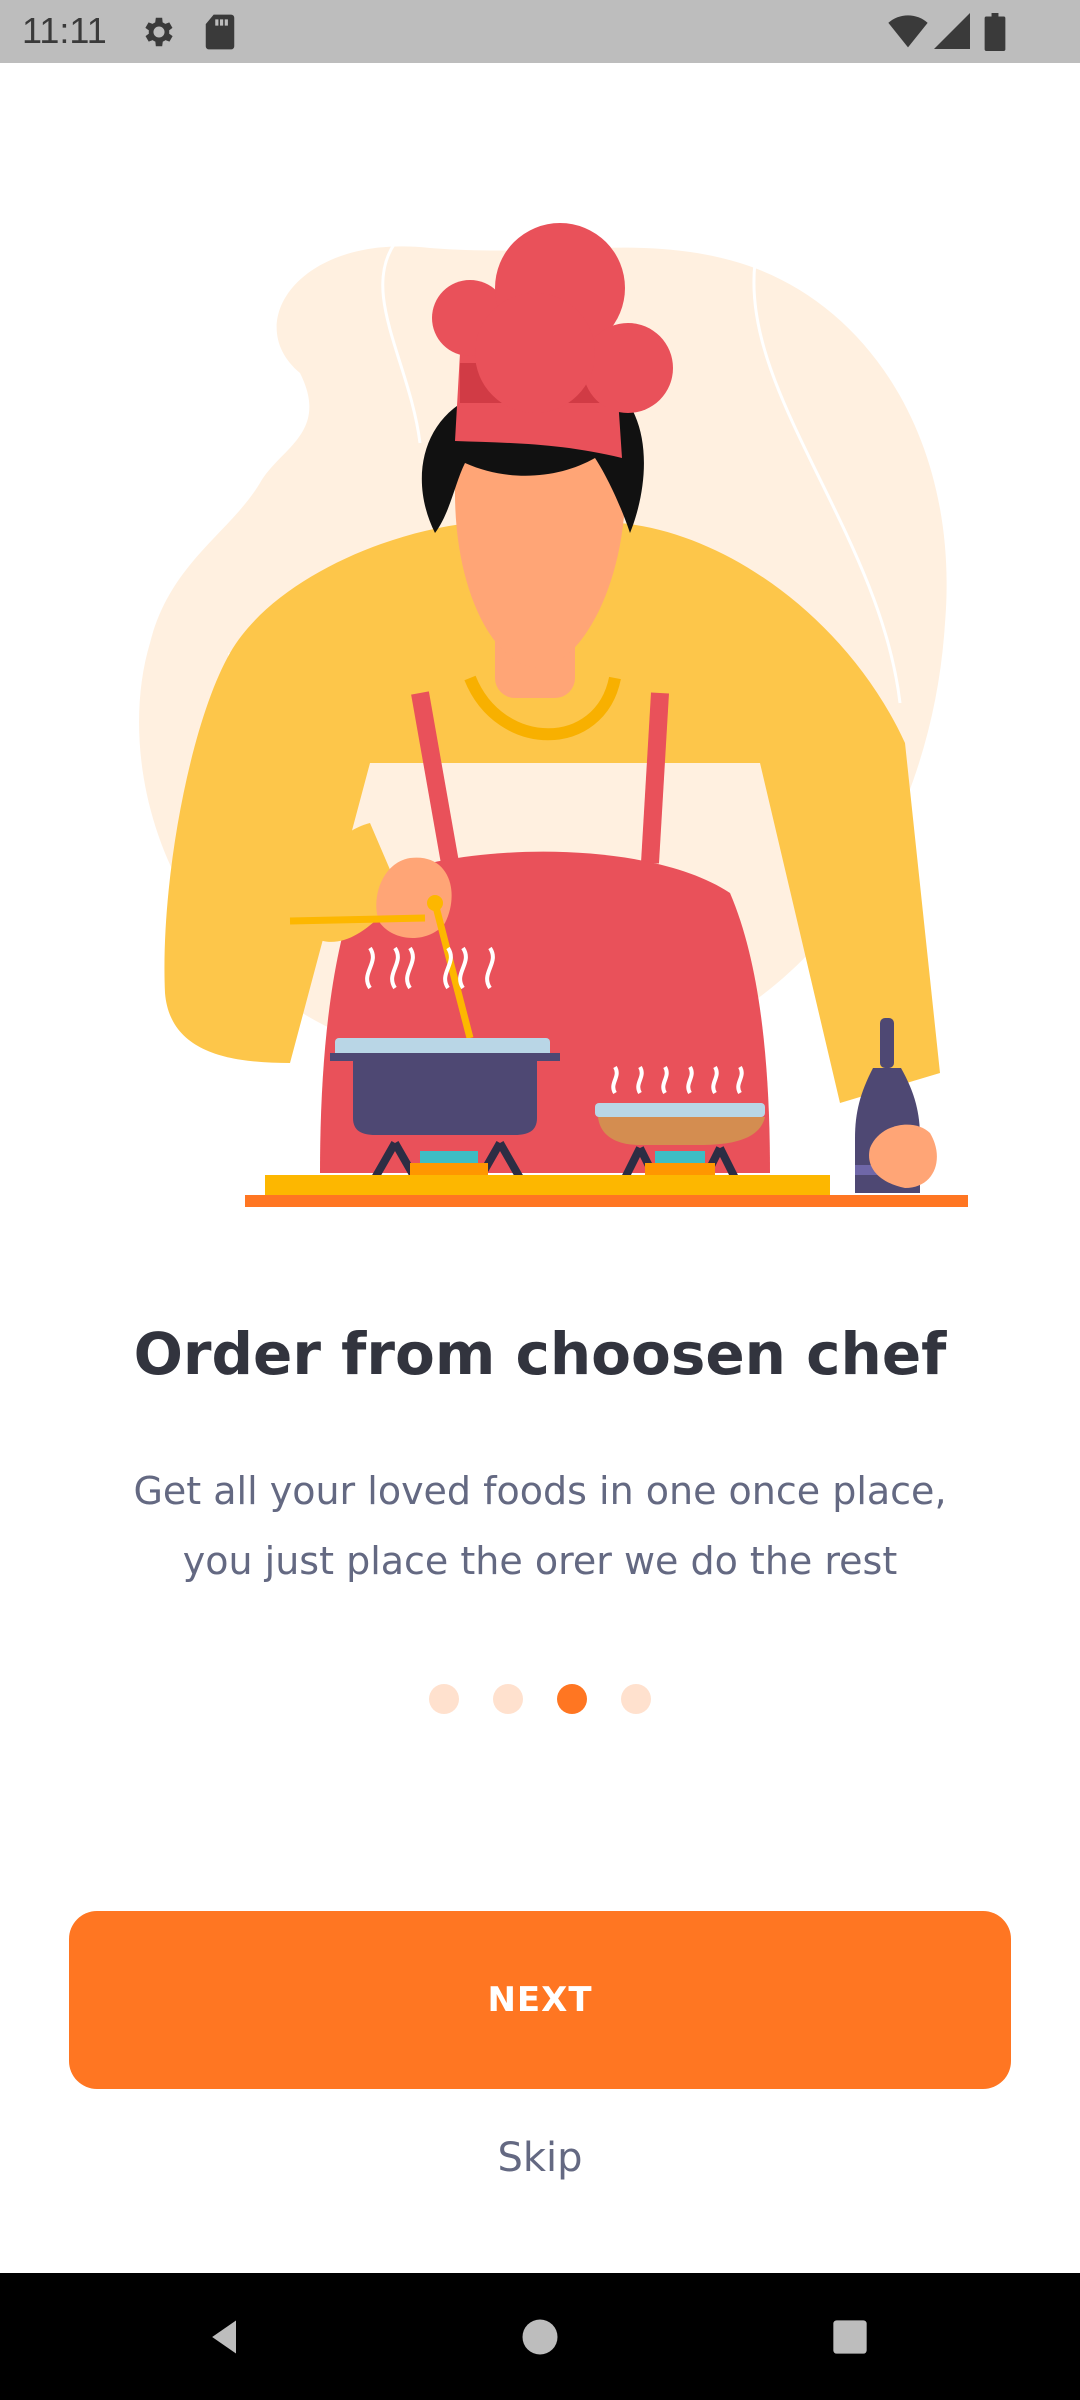 This screenshot has height=2400, width=1080. I want to click on recents-icon, so click(850, 2336).